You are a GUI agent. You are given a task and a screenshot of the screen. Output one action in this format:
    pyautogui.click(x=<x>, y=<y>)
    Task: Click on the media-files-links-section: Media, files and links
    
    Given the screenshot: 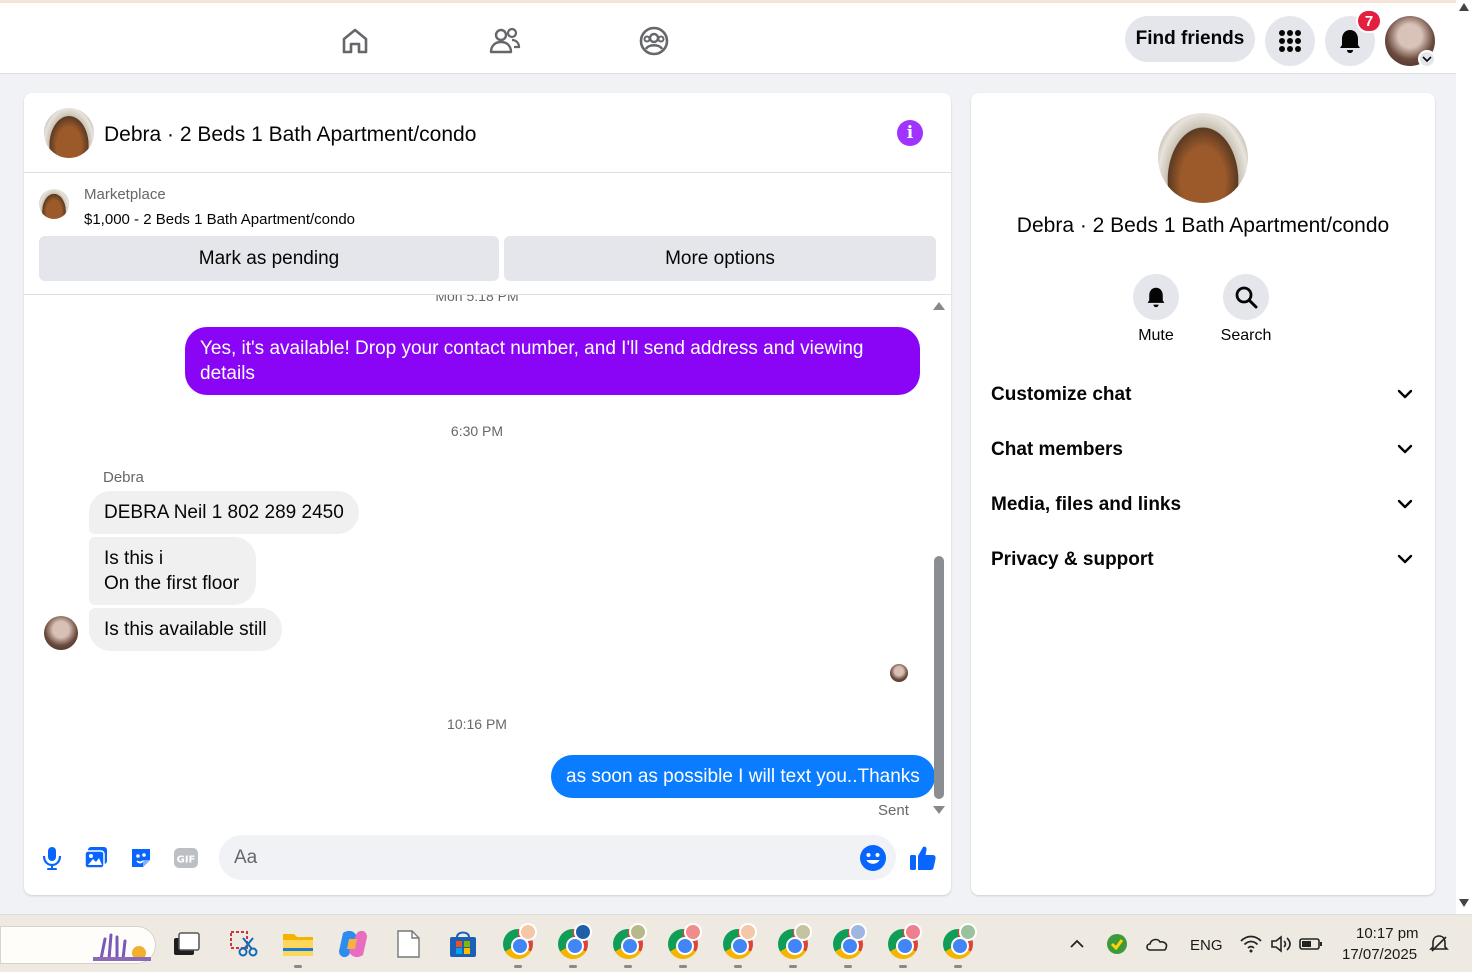 What is the action you would take?
    pyautogui.click(x=1203, y=505)
    